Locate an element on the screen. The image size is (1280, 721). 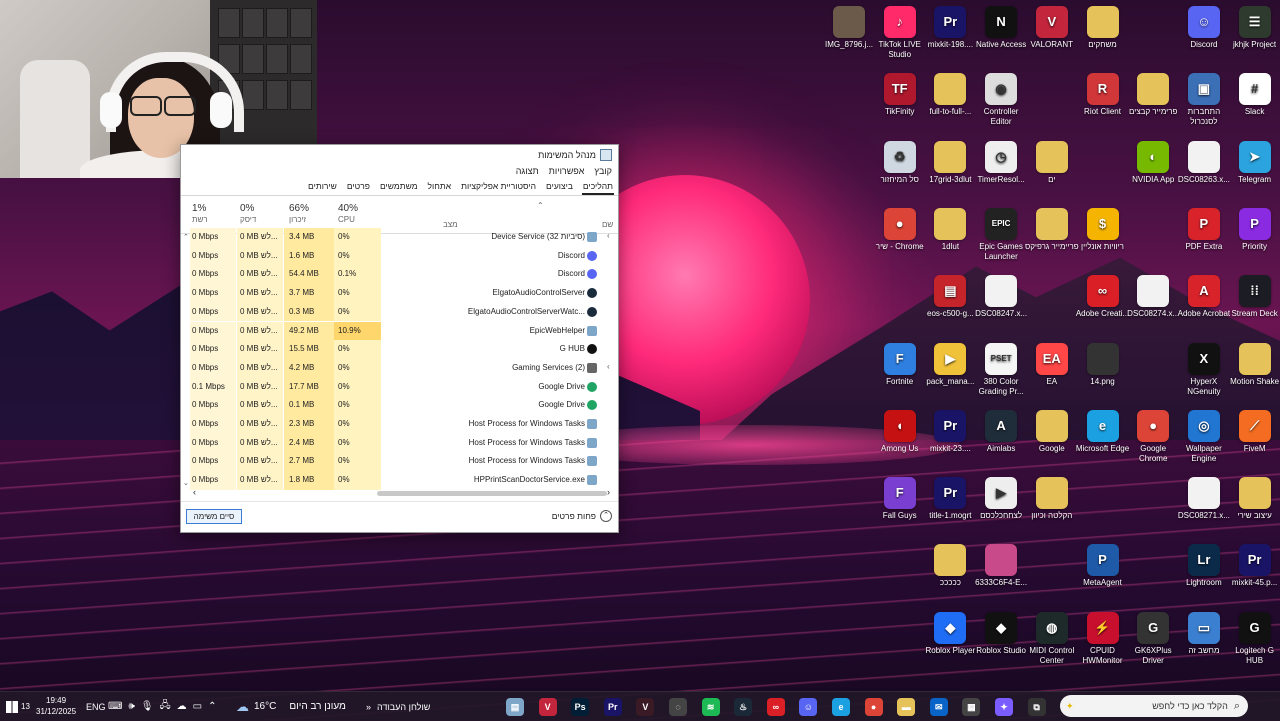
process-row: 0 Mbps 0 MB לש... 0.1 MB 0% Google Drive is located at coordinates (399, 405).